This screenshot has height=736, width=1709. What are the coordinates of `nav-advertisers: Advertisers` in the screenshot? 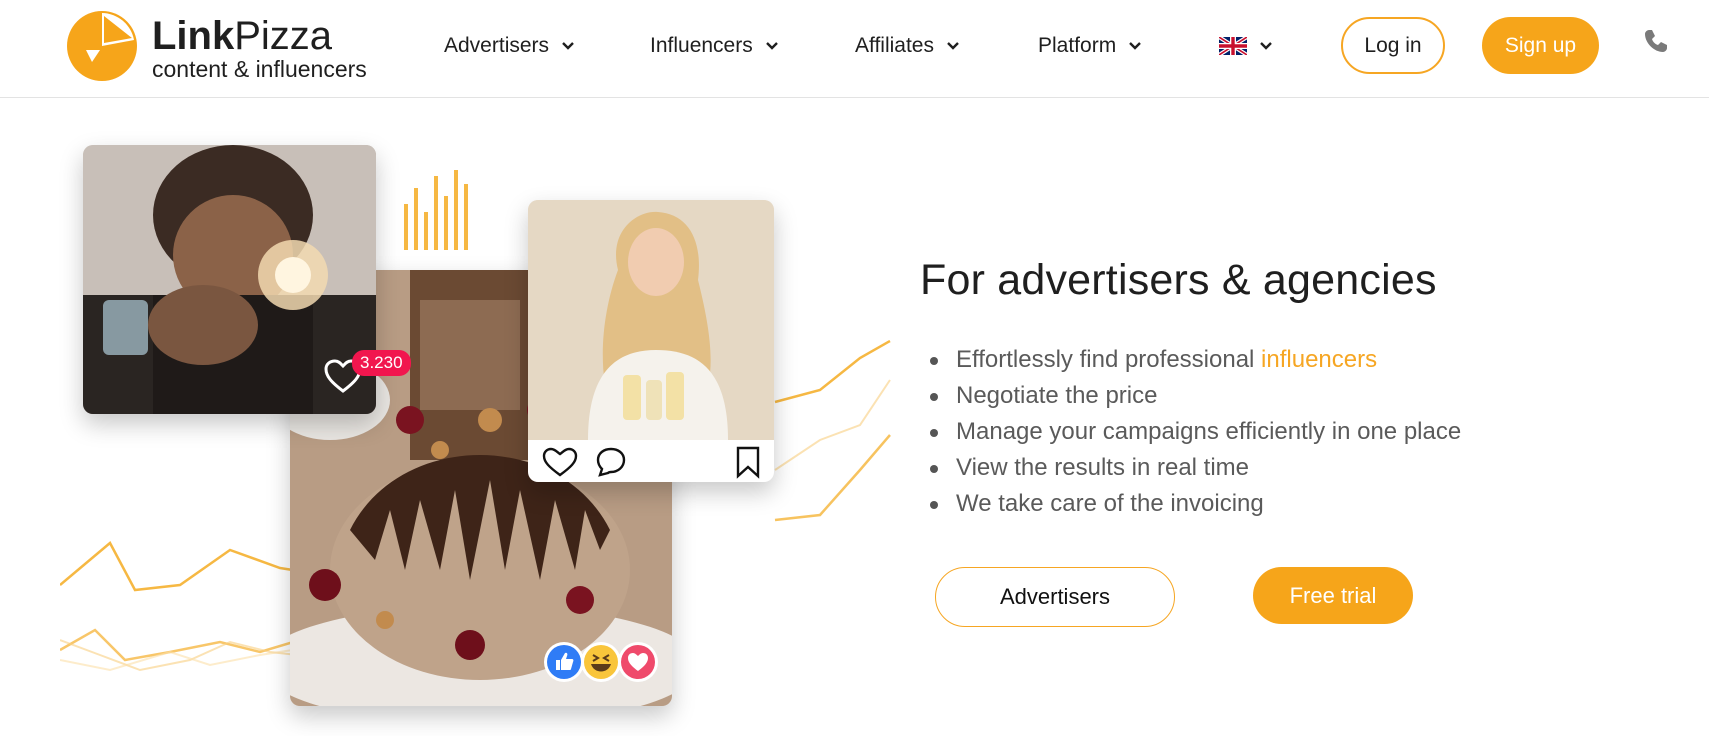 It's located at (509, 46).